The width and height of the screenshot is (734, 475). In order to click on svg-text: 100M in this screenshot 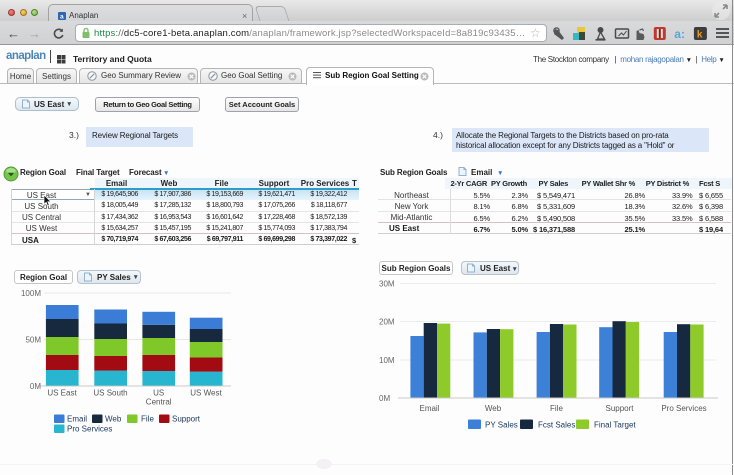, I will do `click(31, 293)`.